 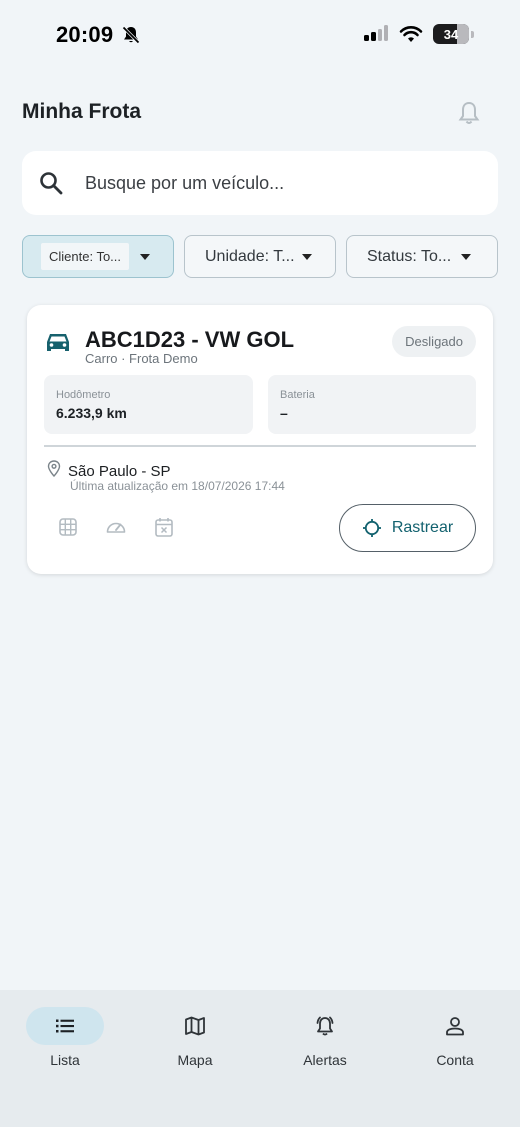 I want to click on list-icon, so click(x=65, y=1026).